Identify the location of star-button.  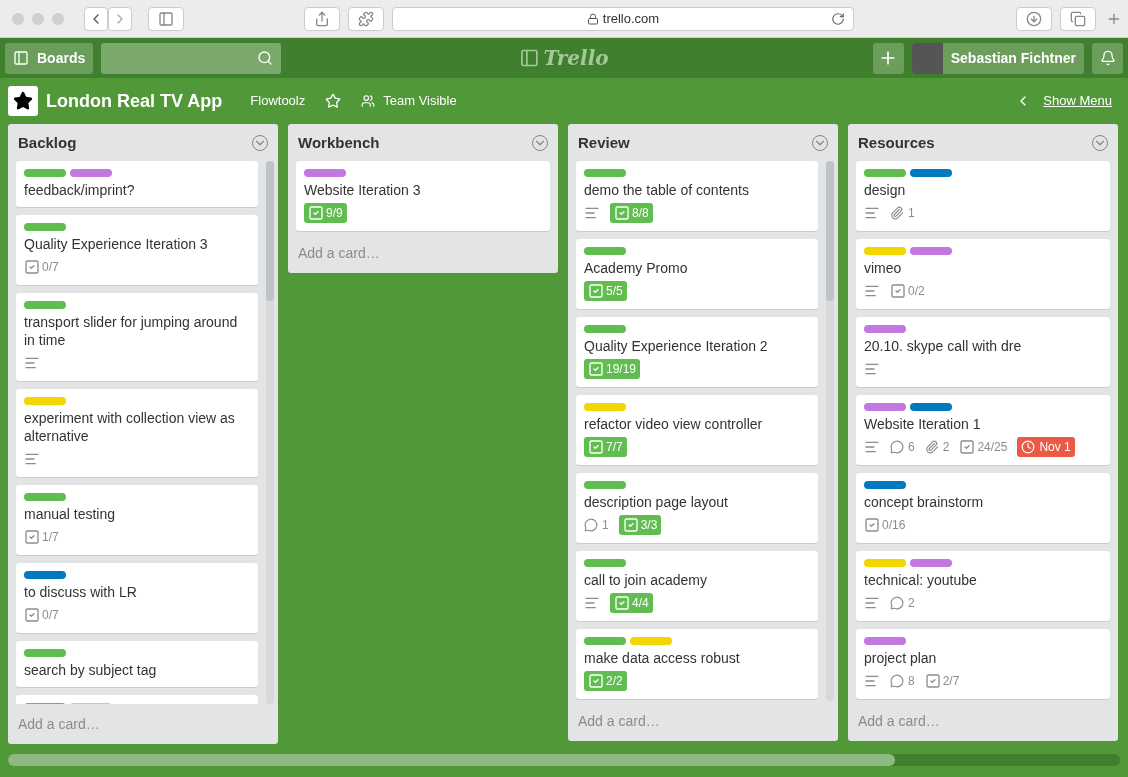
(333, 101).